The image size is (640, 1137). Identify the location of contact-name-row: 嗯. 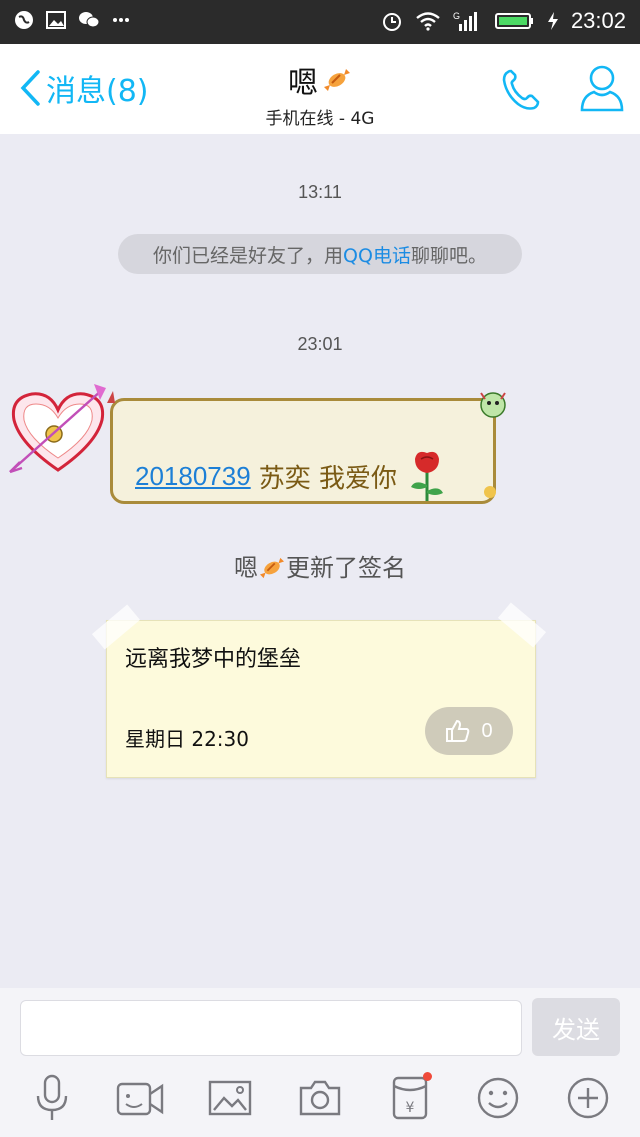
(320, 80).